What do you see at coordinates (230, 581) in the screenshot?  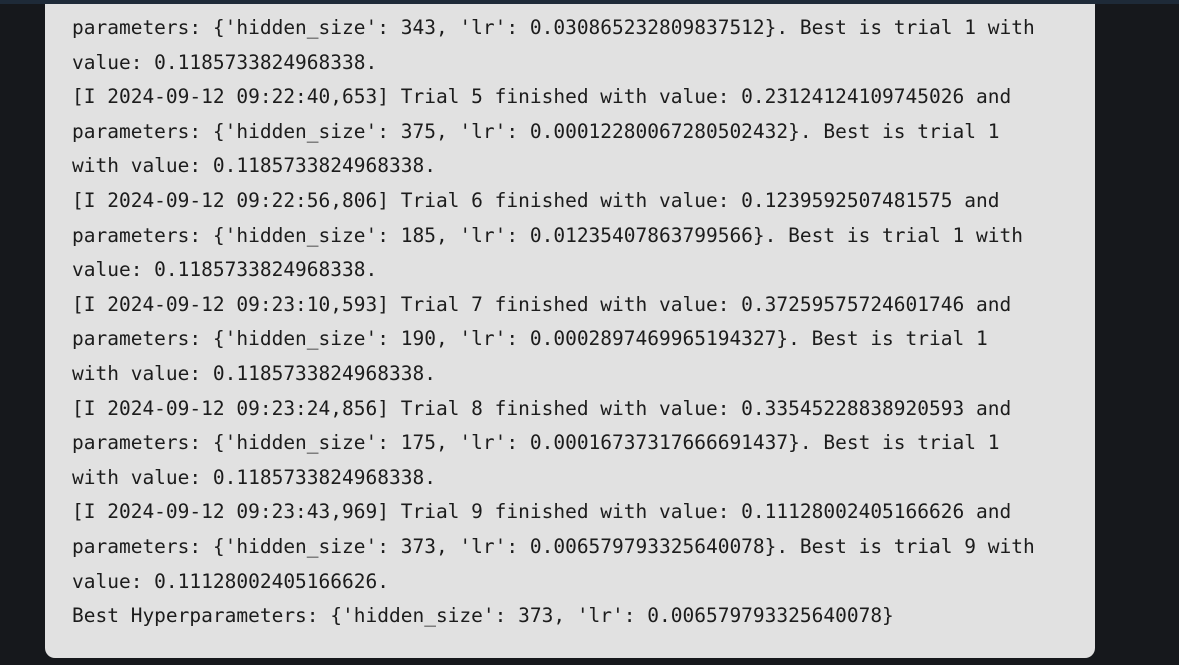 I see `log-line-17: value: 0.11128002405166626.` at bounding box center [230, 581].